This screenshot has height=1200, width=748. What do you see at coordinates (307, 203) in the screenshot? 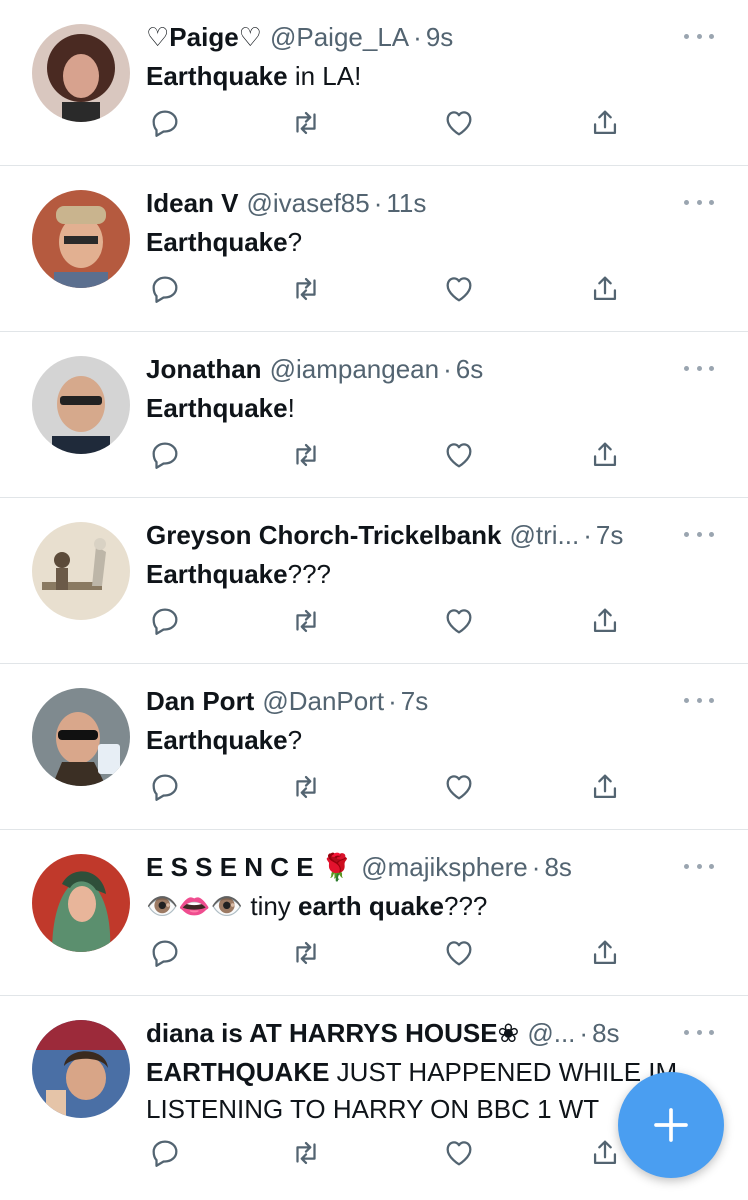
I see `username: @ivasef85` at bounding box center [307, 203].